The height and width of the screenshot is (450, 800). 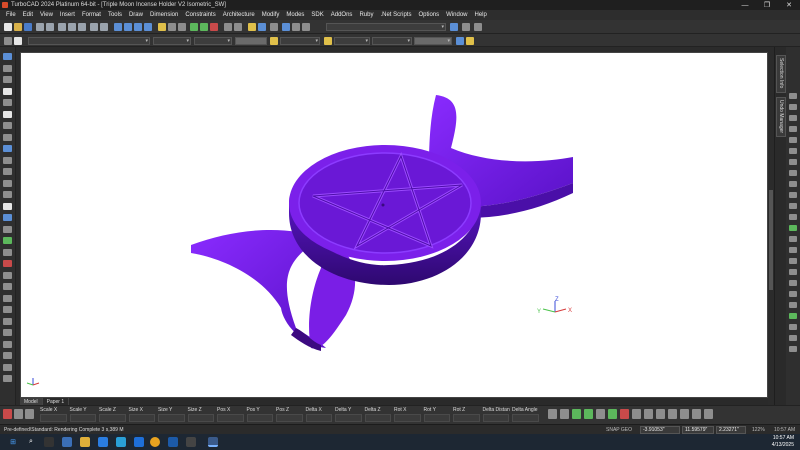 What do you see at coordinates (31, 442) in the screenshot?
I see `search-icon: ⌕` at bounding box center [31, 442].